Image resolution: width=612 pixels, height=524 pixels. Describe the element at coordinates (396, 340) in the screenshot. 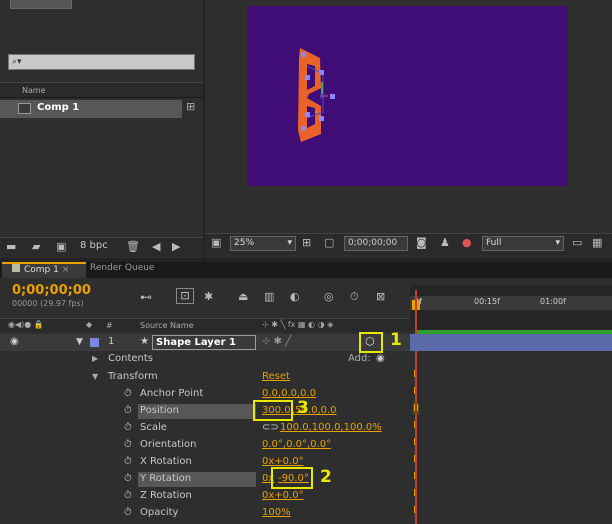

I see `annotation-1: 1` at that location.